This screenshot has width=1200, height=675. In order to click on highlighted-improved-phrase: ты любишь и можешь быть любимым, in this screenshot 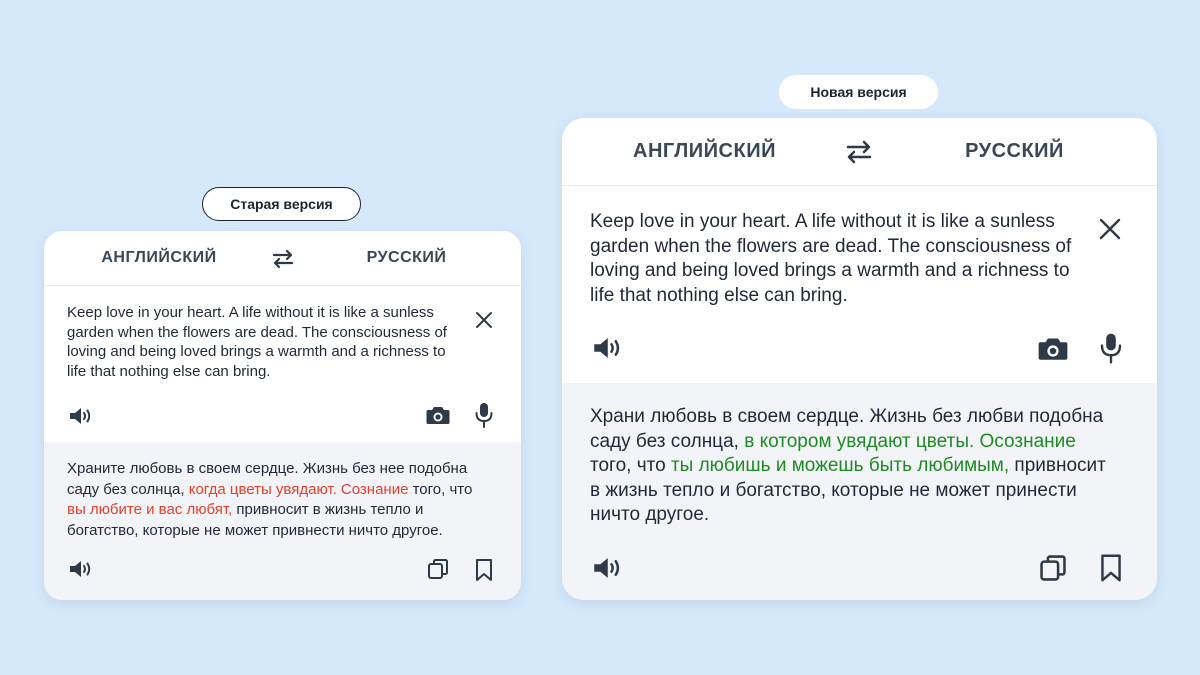, I will do `click(840, 465)`.